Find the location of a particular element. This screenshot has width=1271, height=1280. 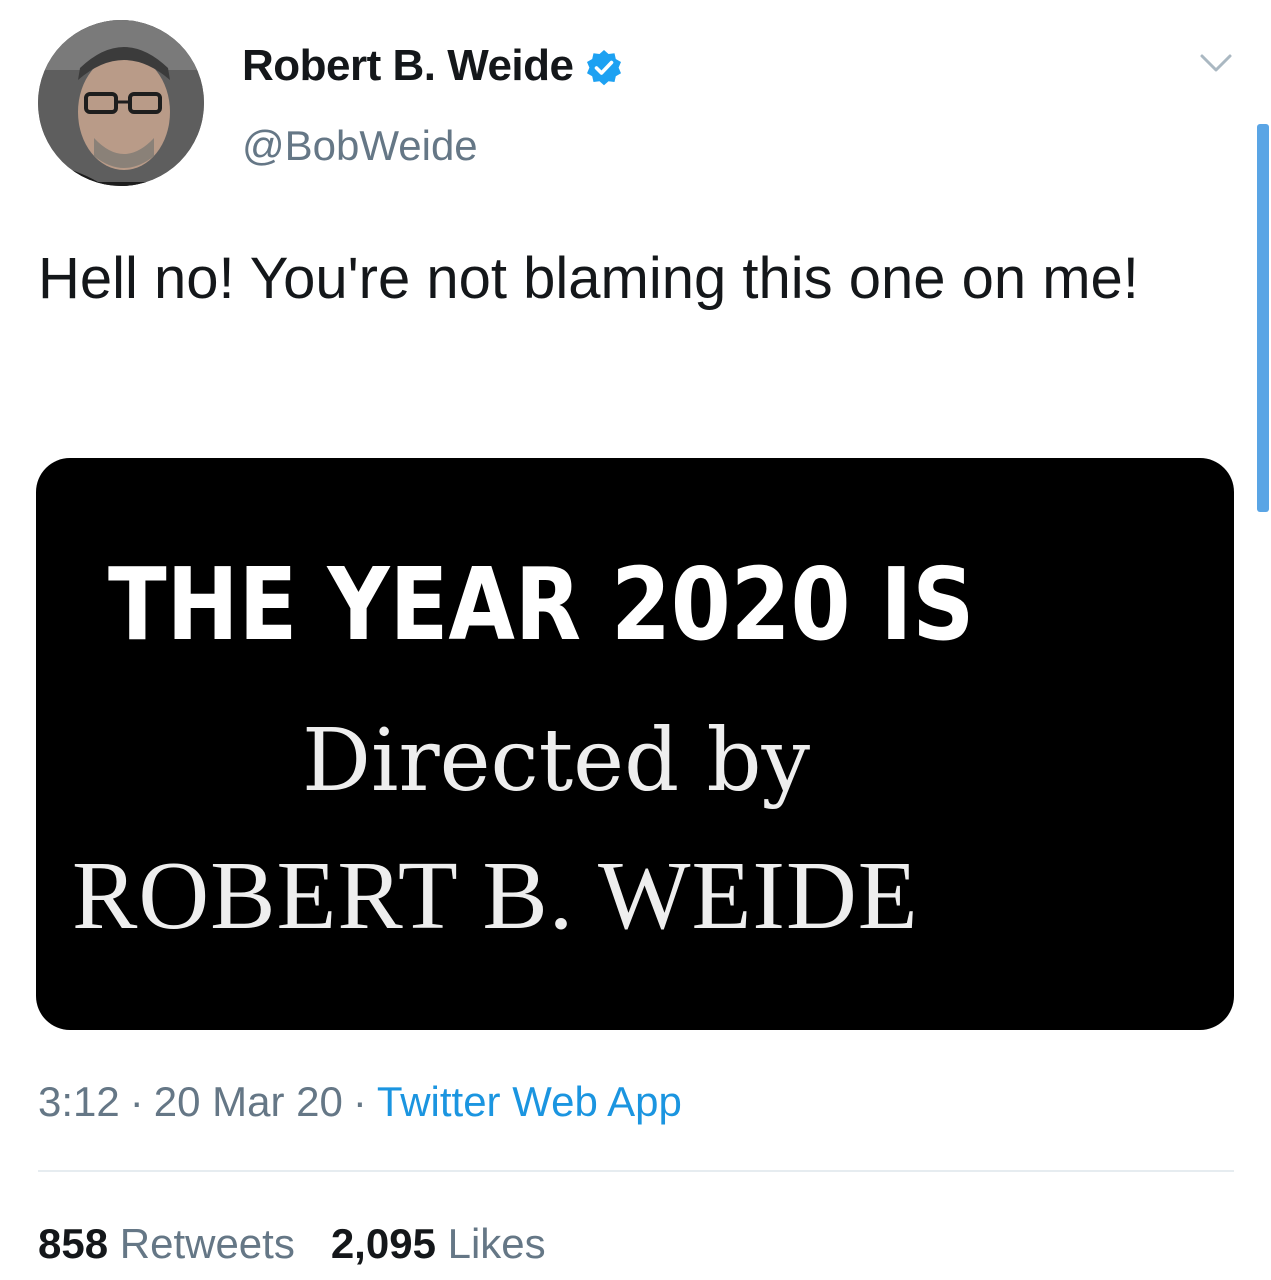

retweets-stat: 858 Retweets is located at coordinates (166, 1244).